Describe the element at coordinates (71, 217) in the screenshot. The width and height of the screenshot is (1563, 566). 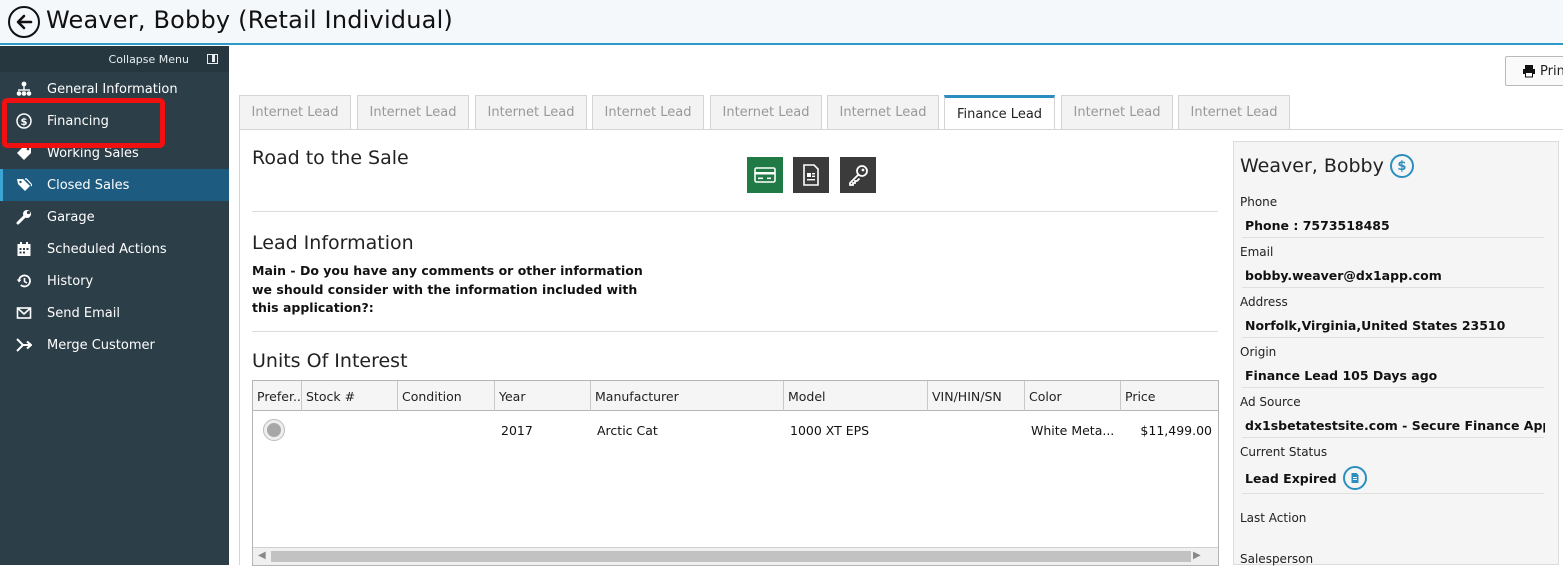
I see `sidebar-item-label: Garage` at that location.